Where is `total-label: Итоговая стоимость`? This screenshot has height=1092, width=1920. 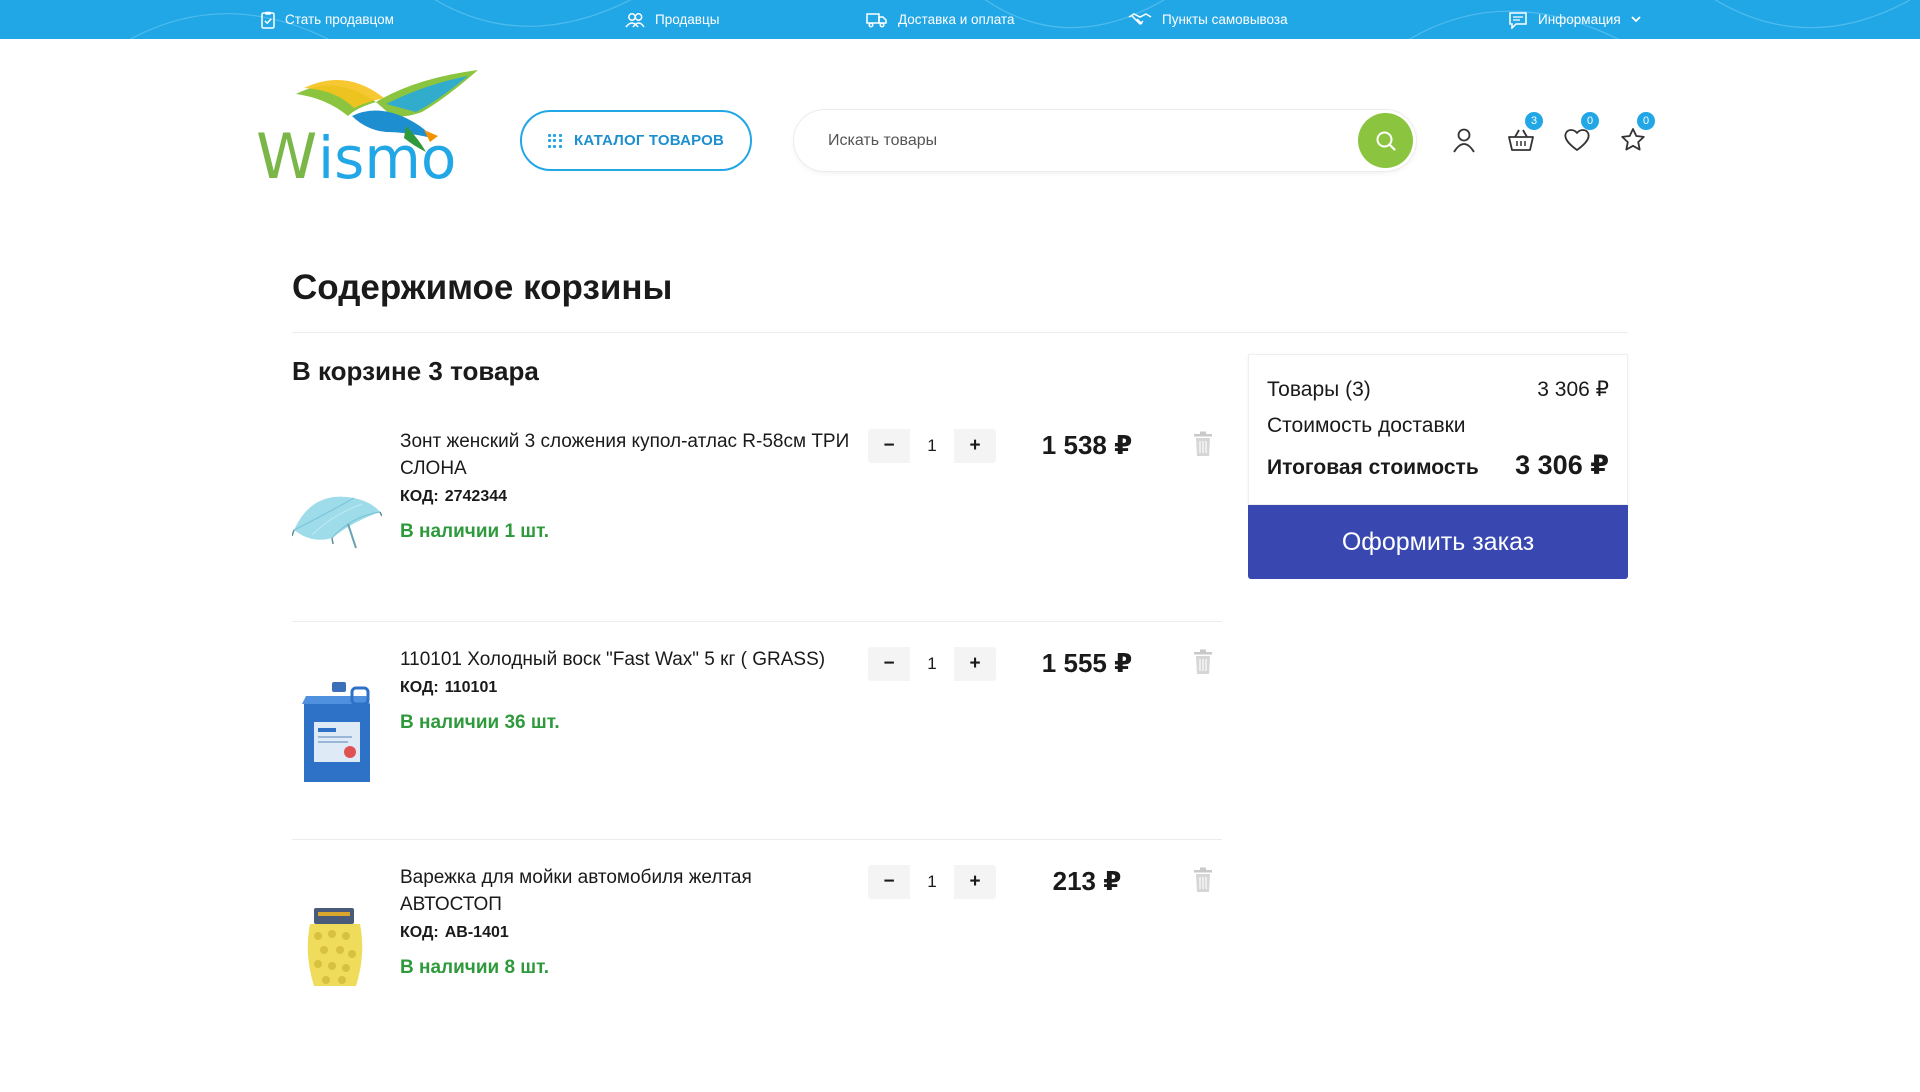
total-label: Итоговая стоимость is located at coordinates (1373, 467).